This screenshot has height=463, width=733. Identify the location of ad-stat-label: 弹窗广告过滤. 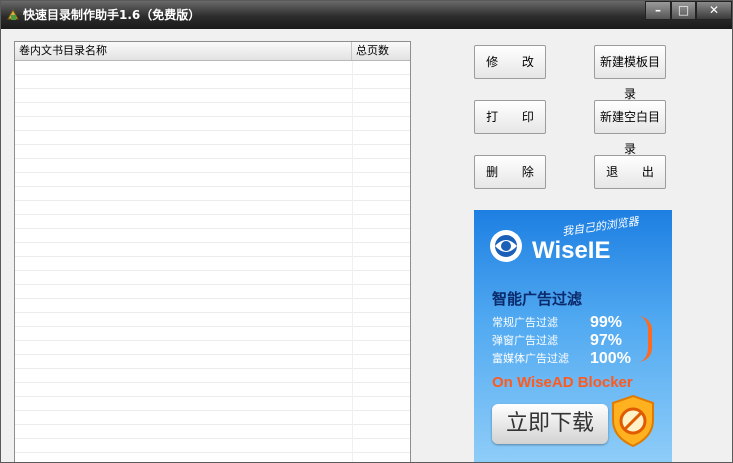
(525, 340).